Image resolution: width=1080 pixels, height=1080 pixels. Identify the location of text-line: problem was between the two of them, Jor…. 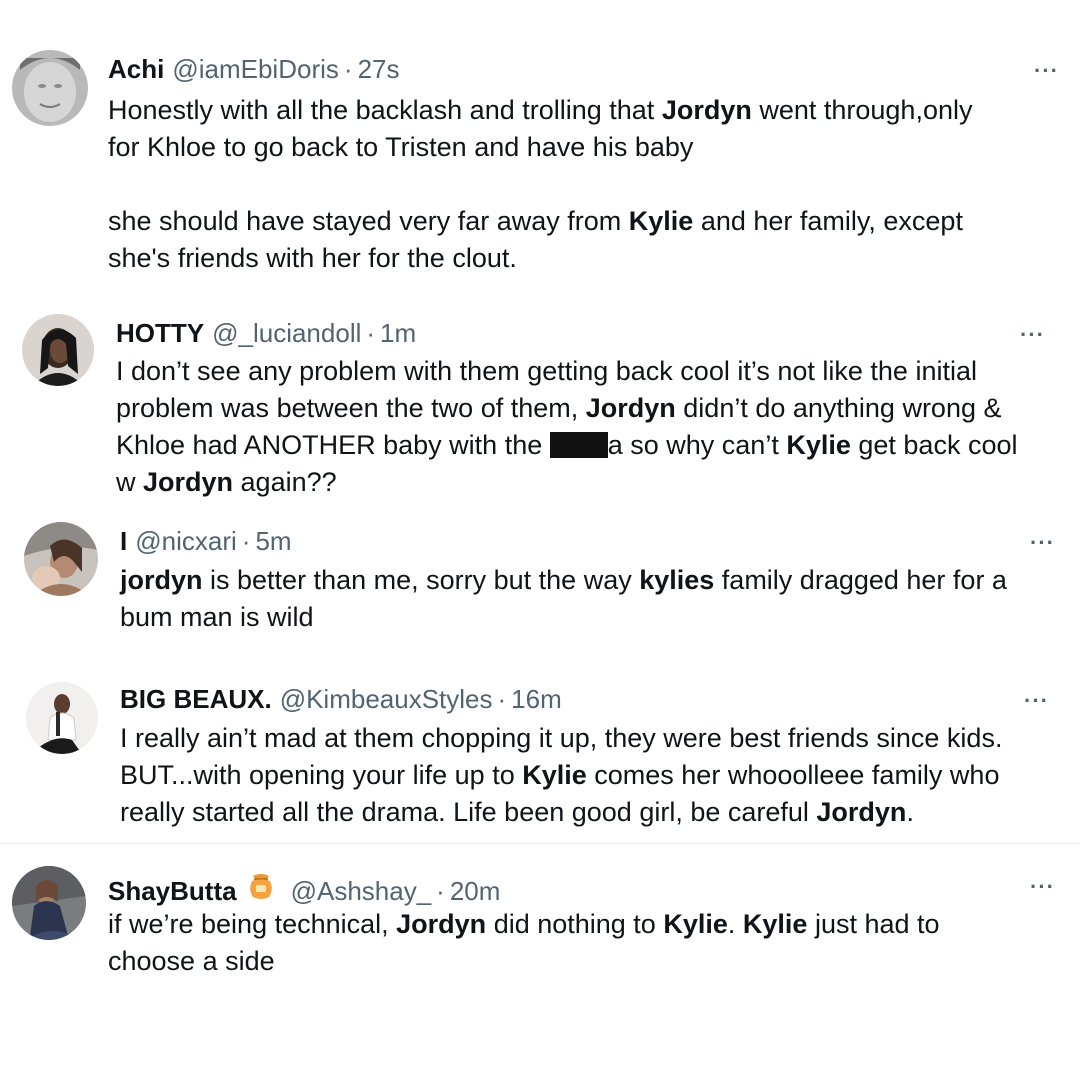
(593, 408).